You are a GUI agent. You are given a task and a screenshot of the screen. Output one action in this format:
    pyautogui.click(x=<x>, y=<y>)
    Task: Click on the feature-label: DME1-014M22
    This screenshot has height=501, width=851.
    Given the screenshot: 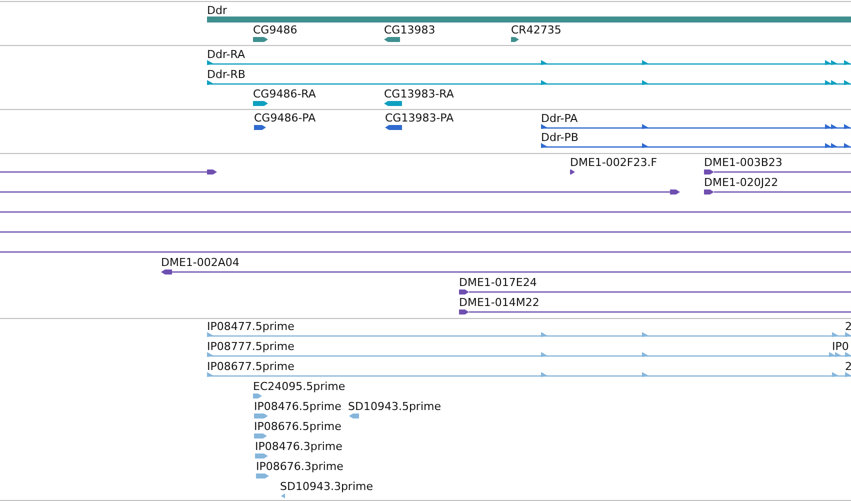 What is the action you would take?
    pyautogui.click(x=499, y=302)
    